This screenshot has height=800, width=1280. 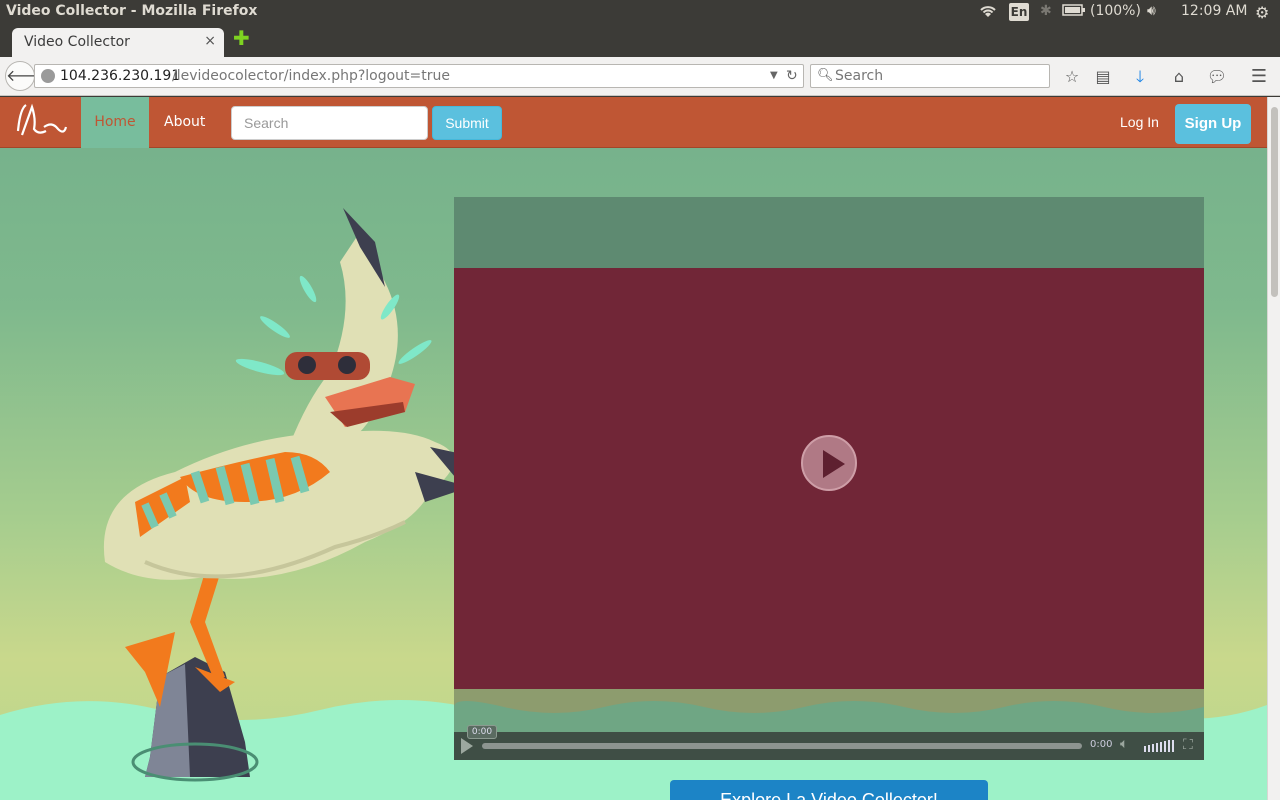 I want to click on time-tooltip: 0:00, so click(x=482, y=732).